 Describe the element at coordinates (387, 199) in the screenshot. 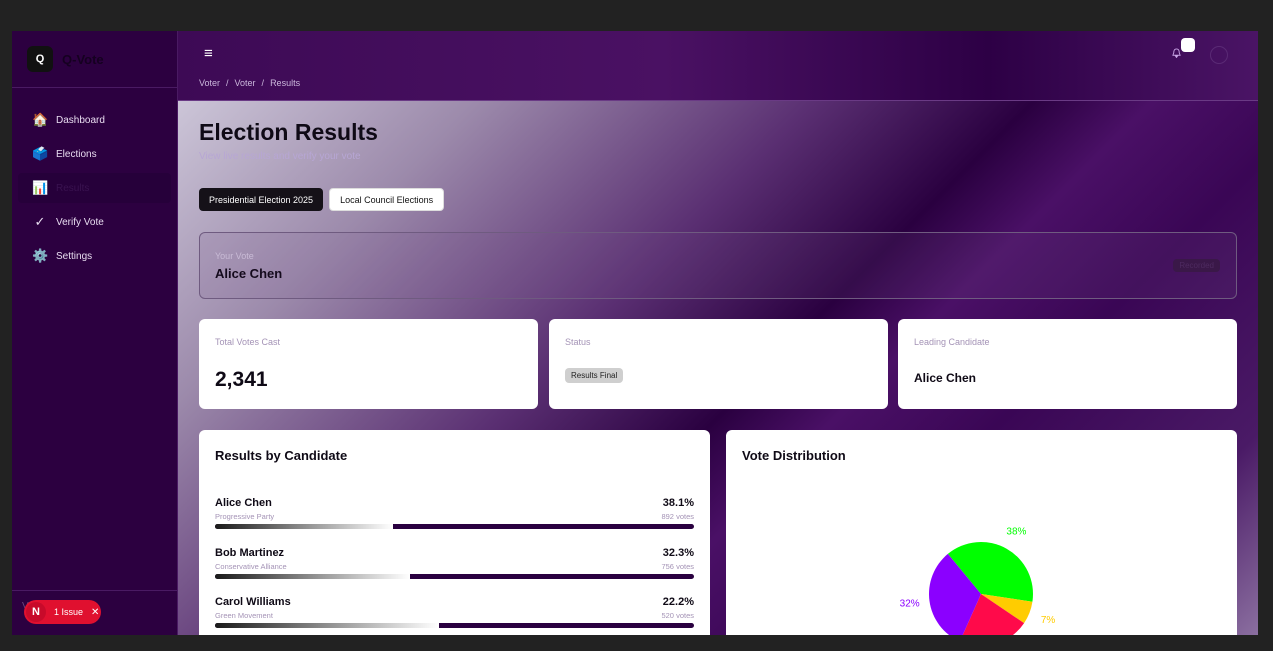

I see `tab-local-council-elections: Local Council Elections` at that location.